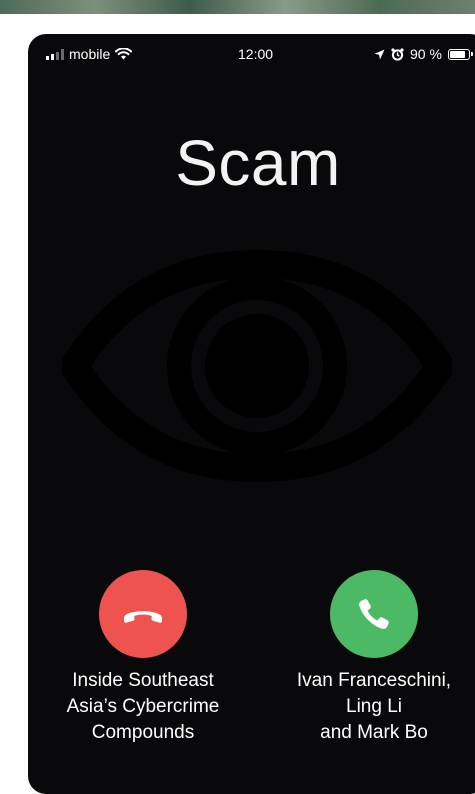  Describe the element at coordinates (374, 706) in the screenshot. I see `author-line: Ling Li` at that location.